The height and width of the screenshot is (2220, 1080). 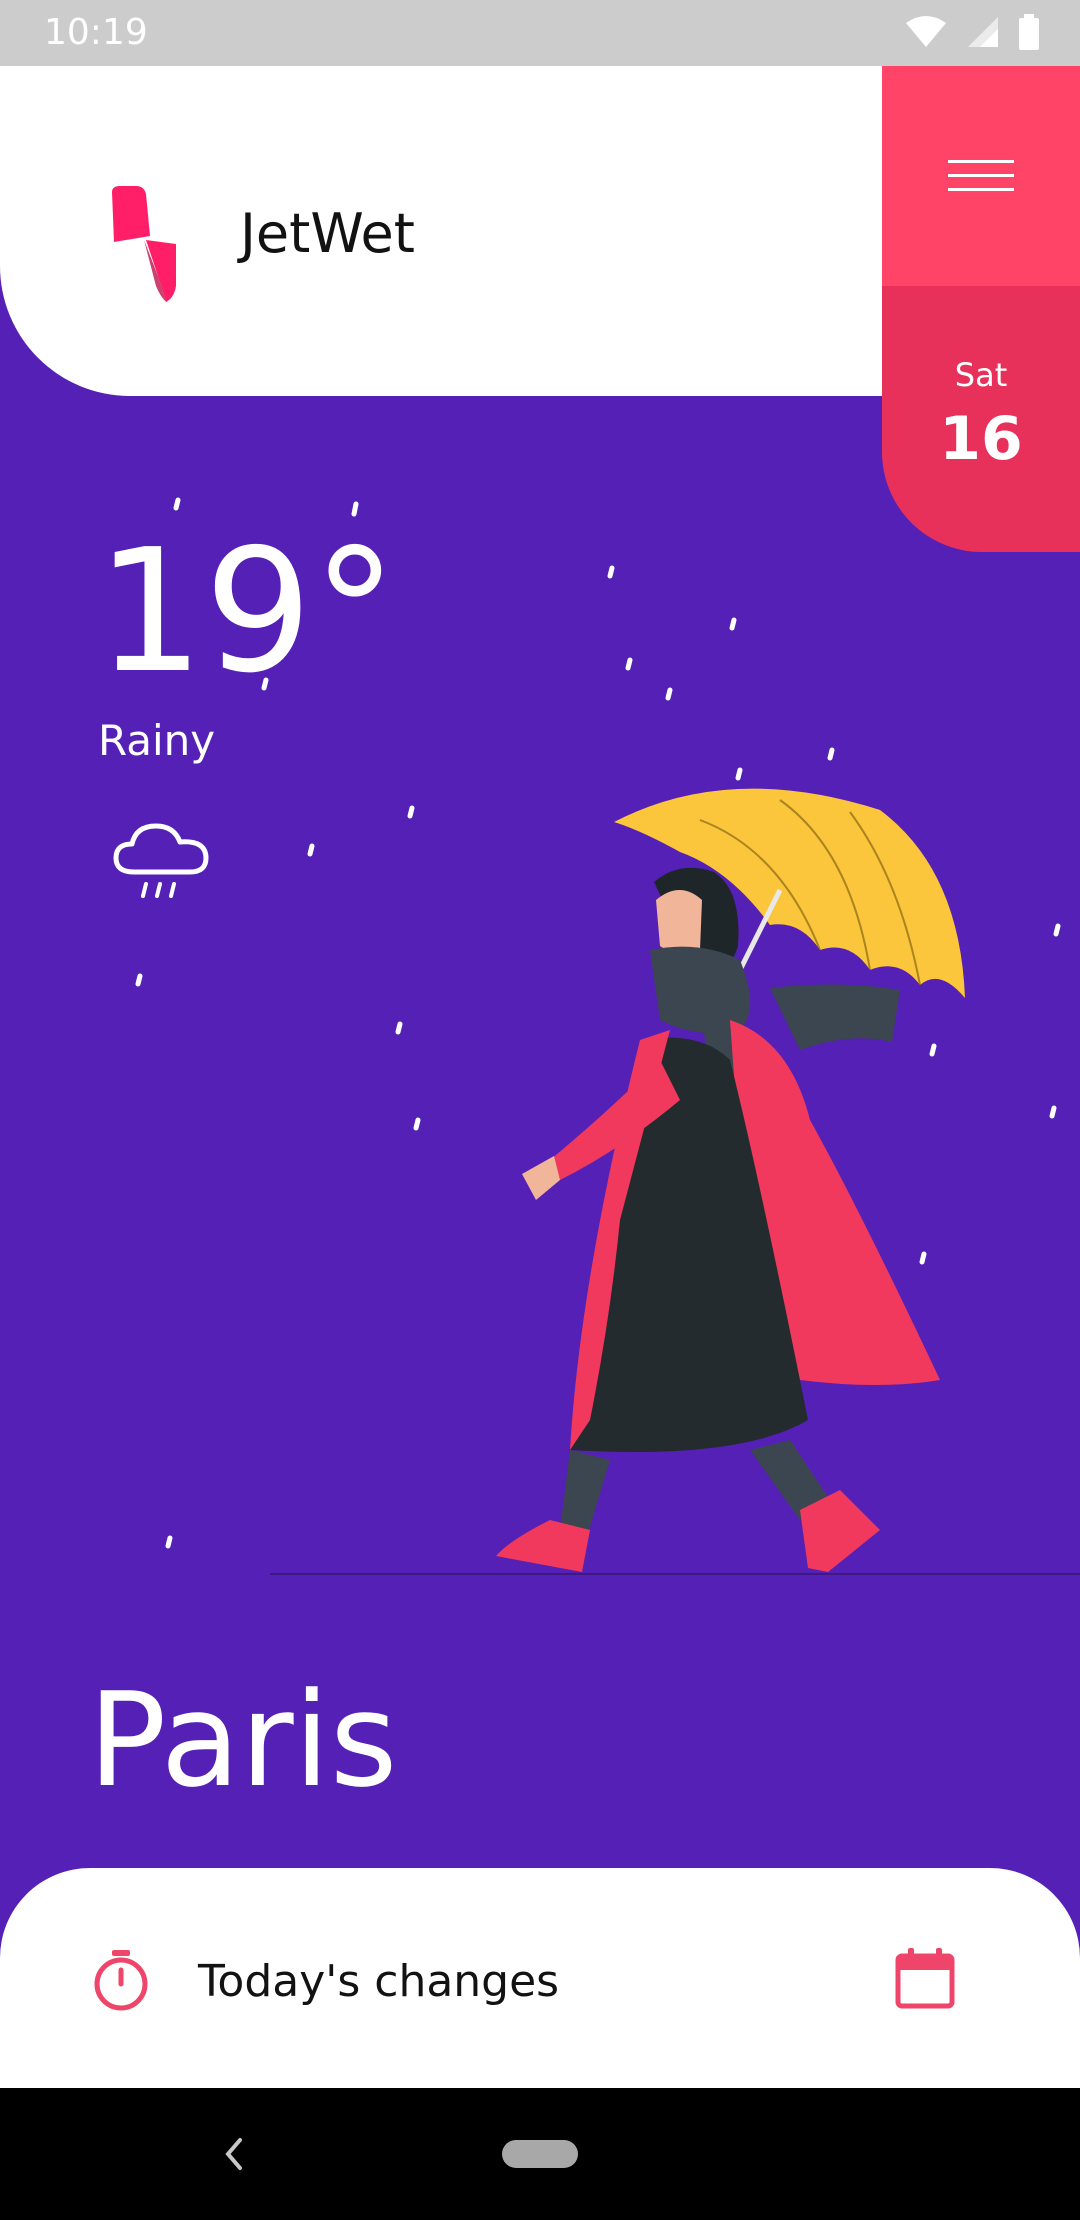 I want to click on ground-line, so click(x=675, y=1574).